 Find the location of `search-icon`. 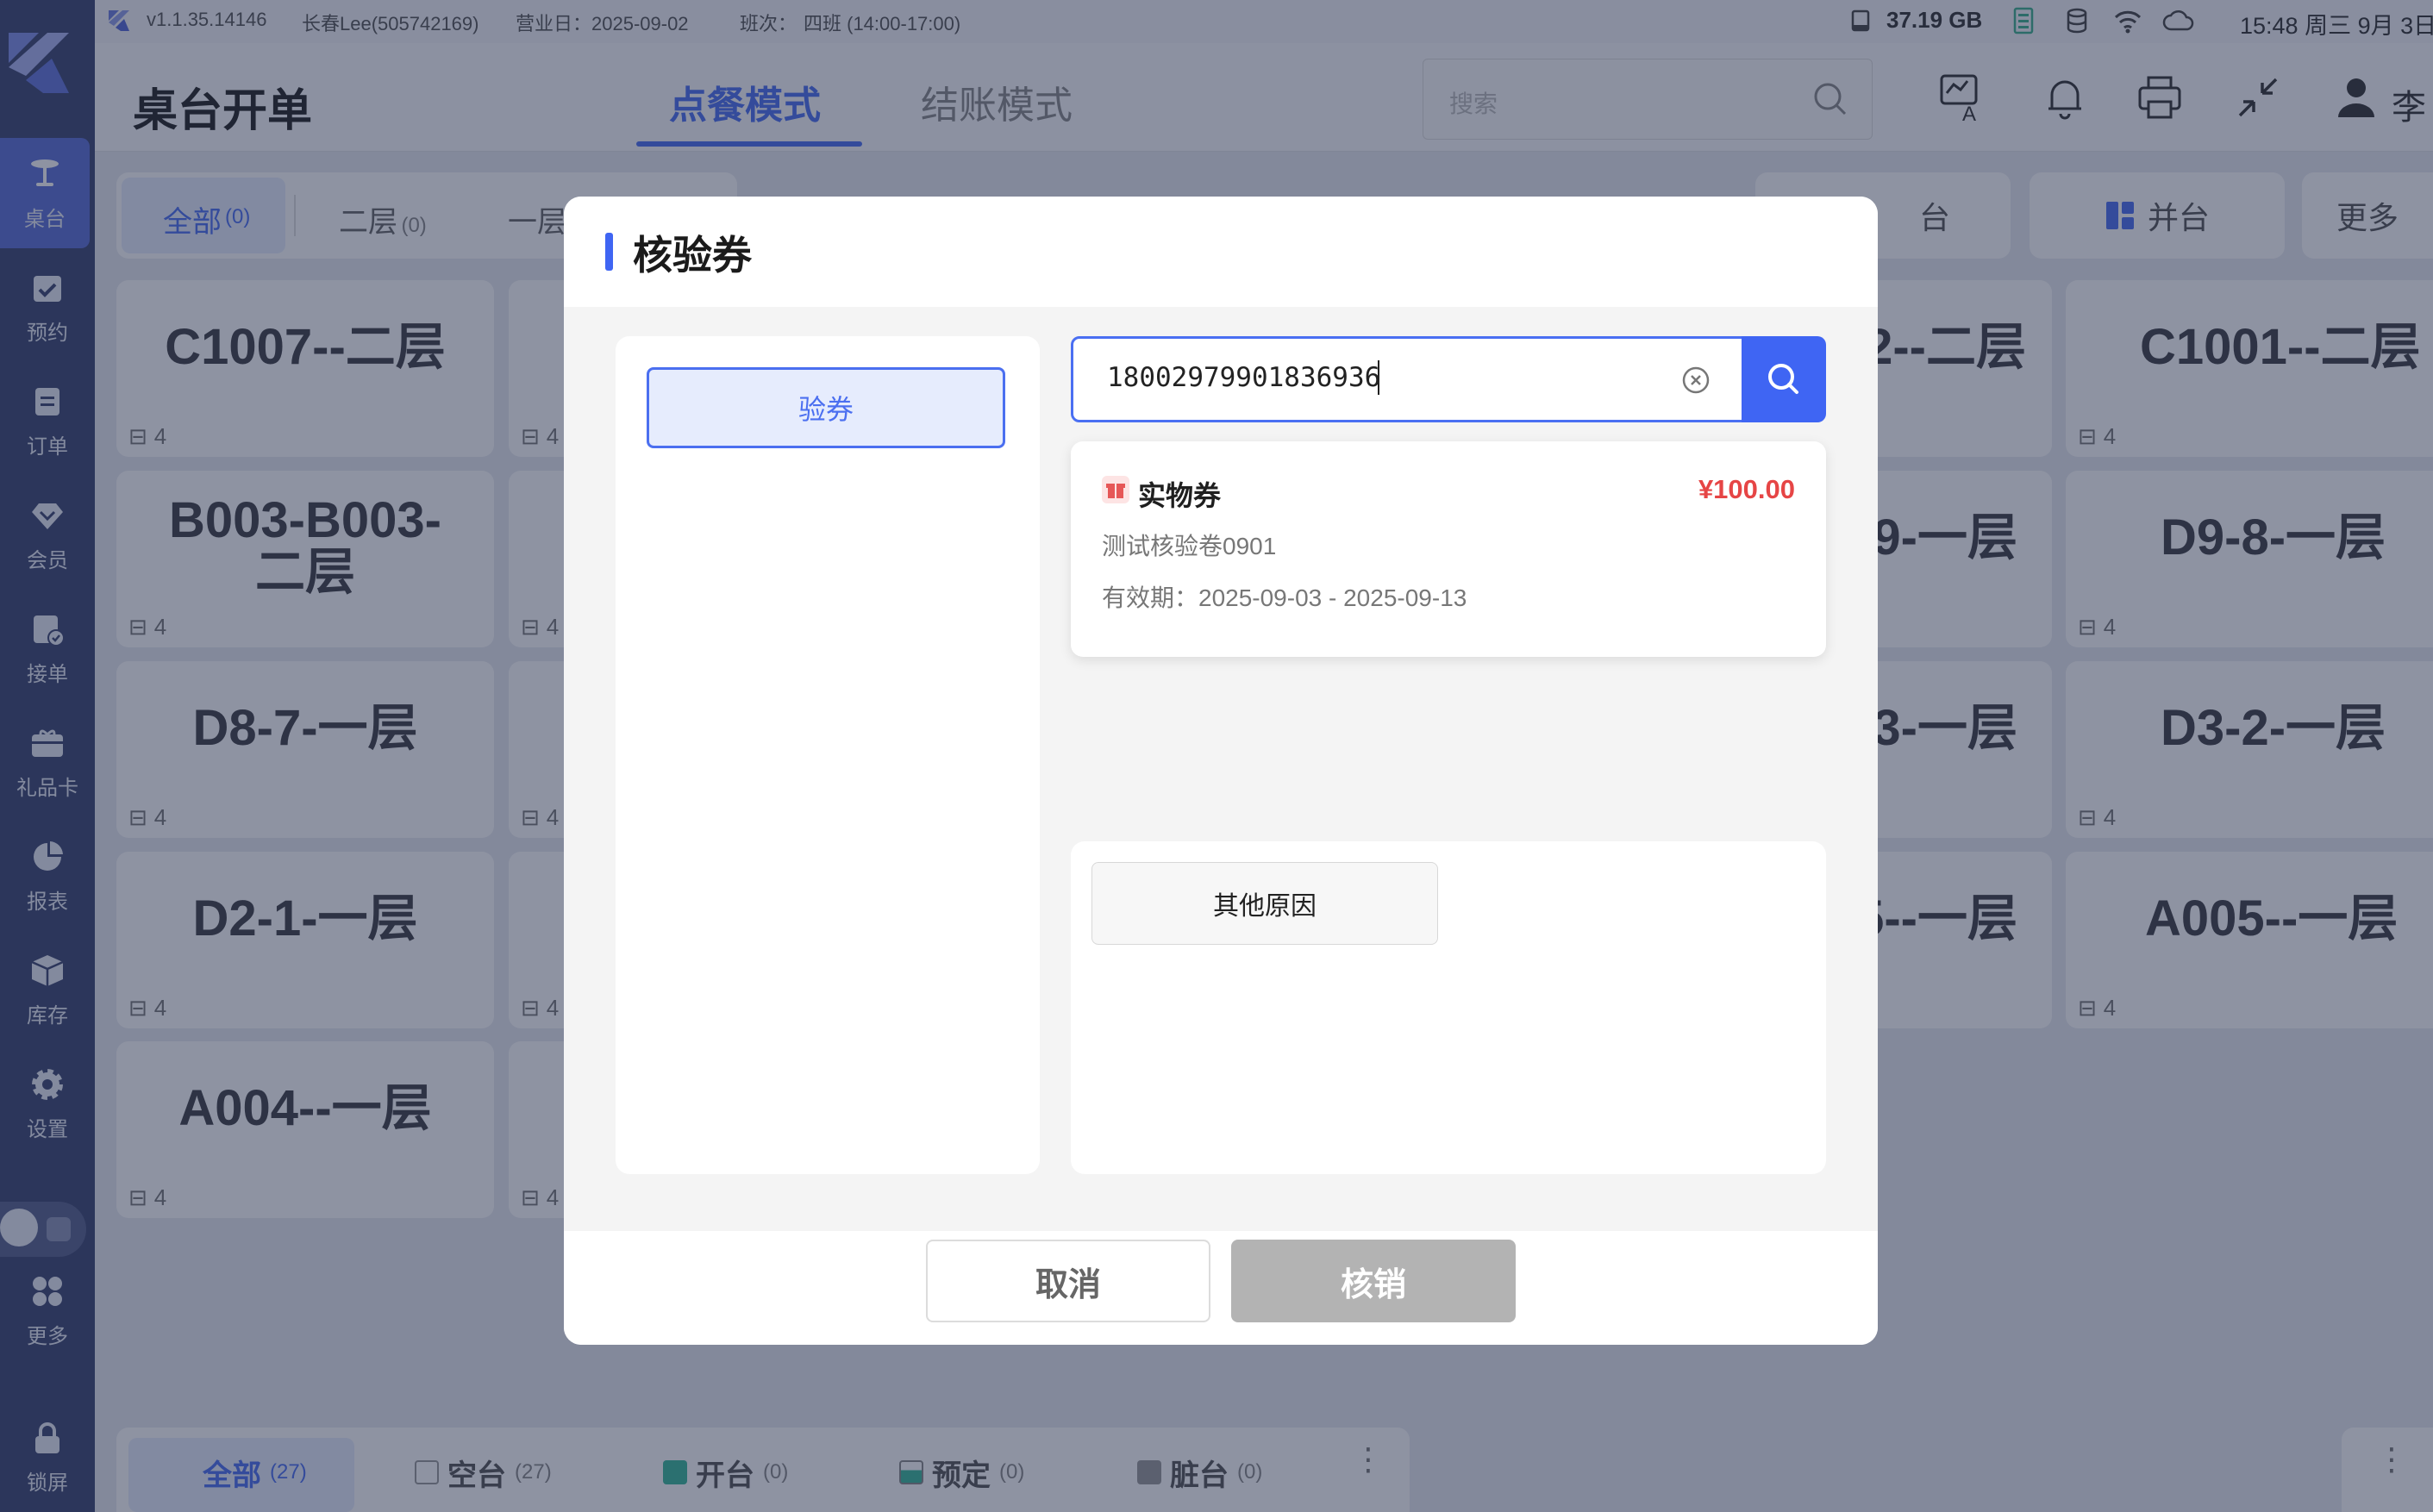

search-icon is located at coordinates (1783, 379).